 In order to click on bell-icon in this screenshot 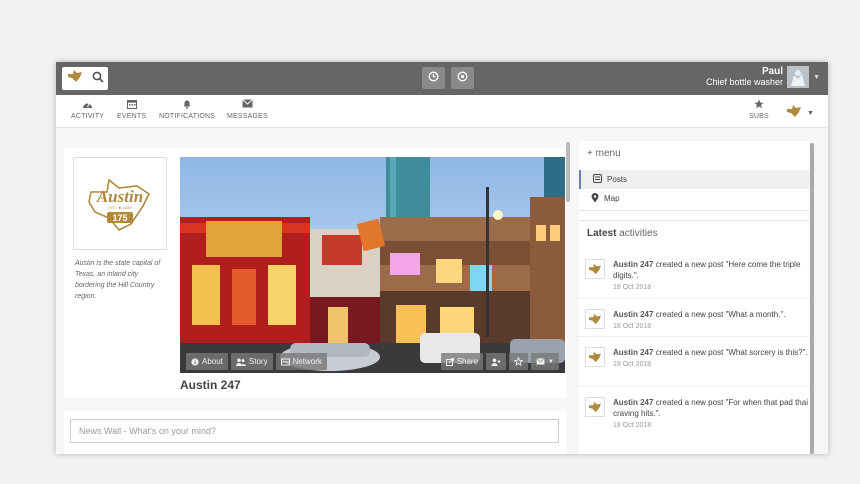, I will do `click(187, 106)`.